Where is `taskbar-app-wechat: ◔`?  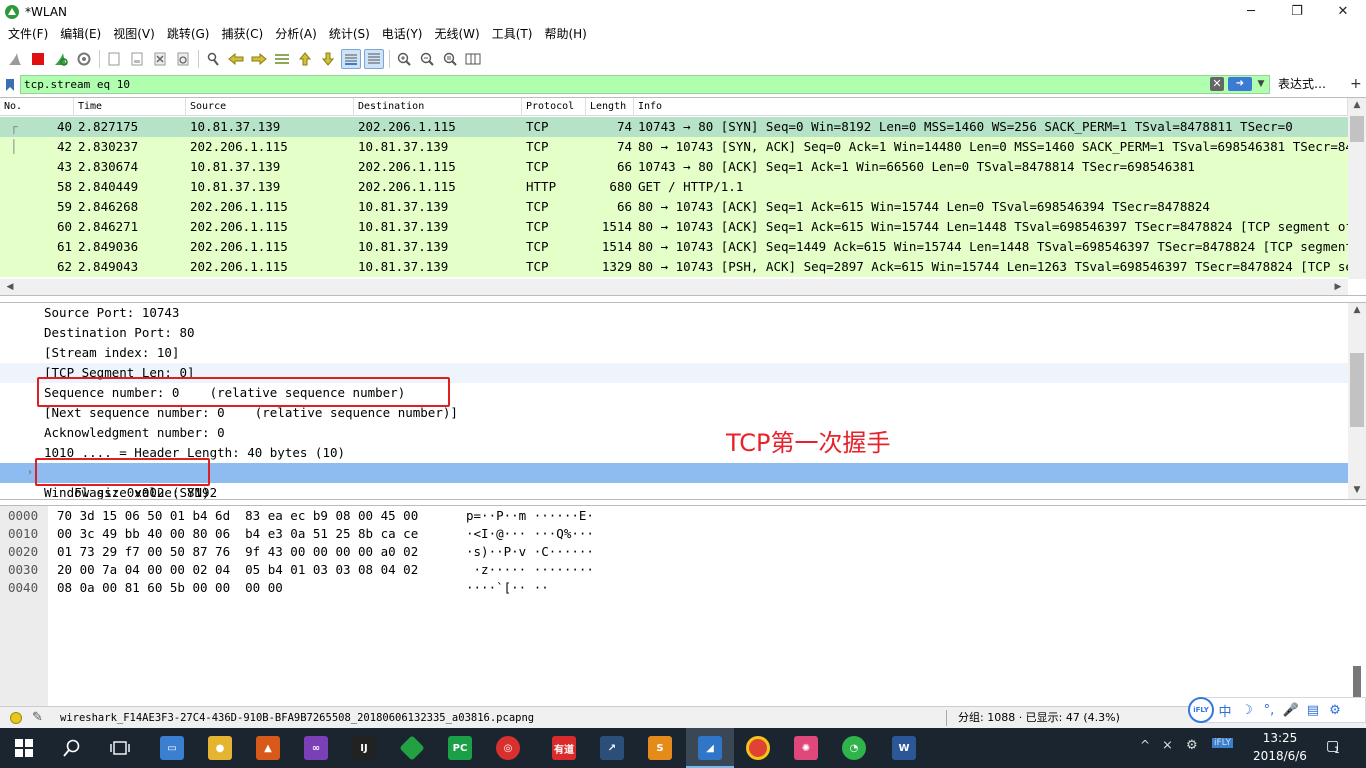
taskbar-app-wechat: ◔ is located at coordinates (854, 748).